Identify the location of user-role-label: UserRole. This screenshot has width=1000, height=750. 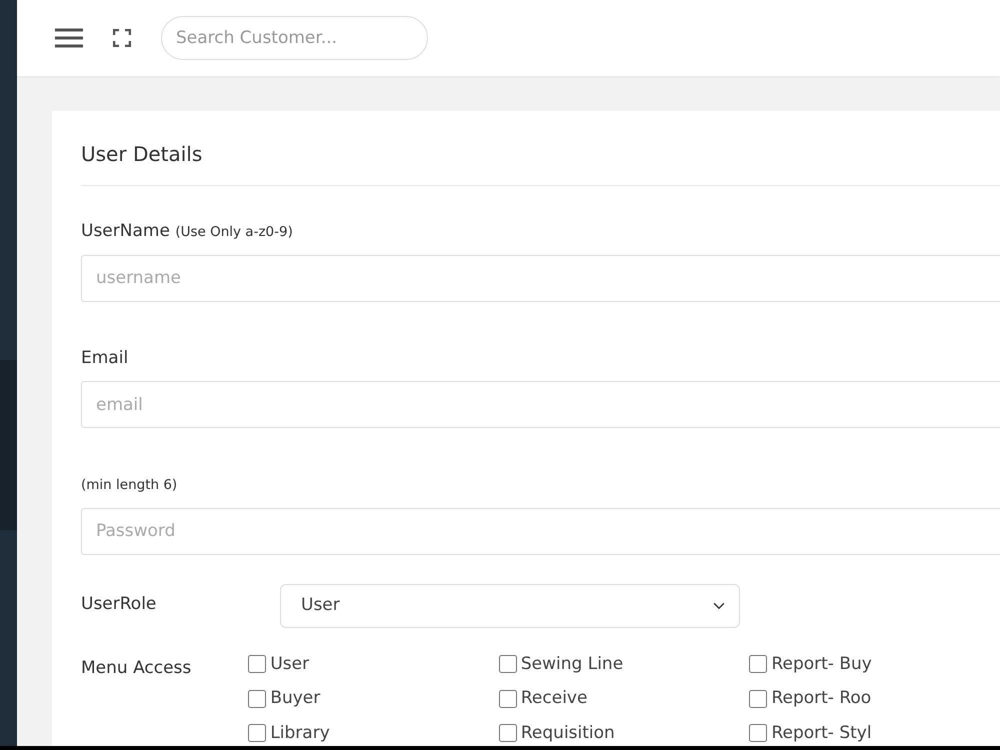
(119, 604).